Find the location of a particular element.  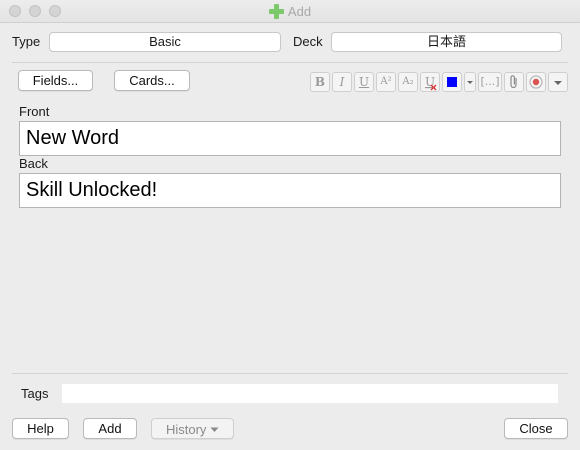

front-label: Front is located at coordinates (34, 111).